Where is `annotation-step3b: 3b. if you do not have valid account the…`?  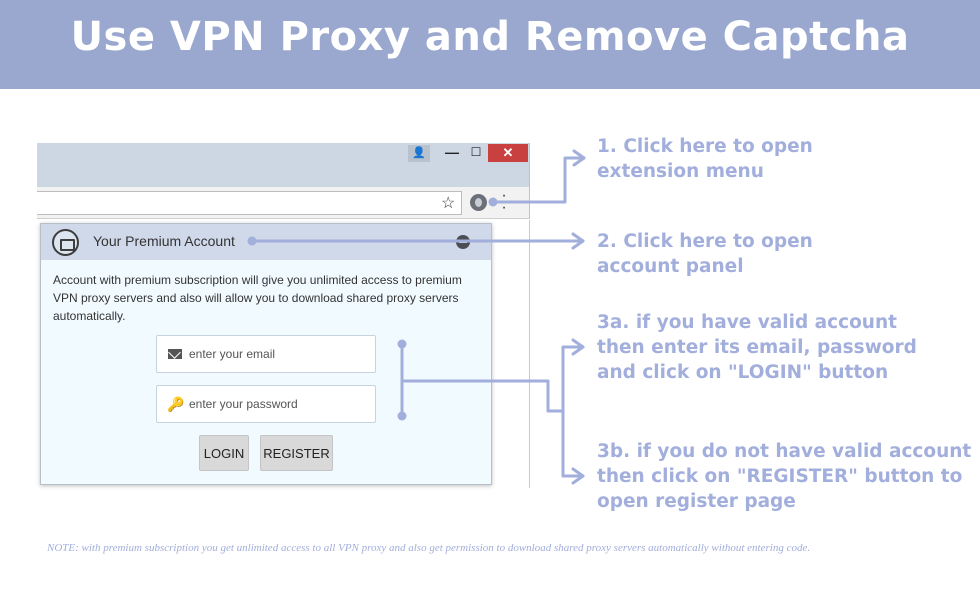 annotation-step3b: 3b. if you do not have valid account the… is located at coordinates (784, 476).